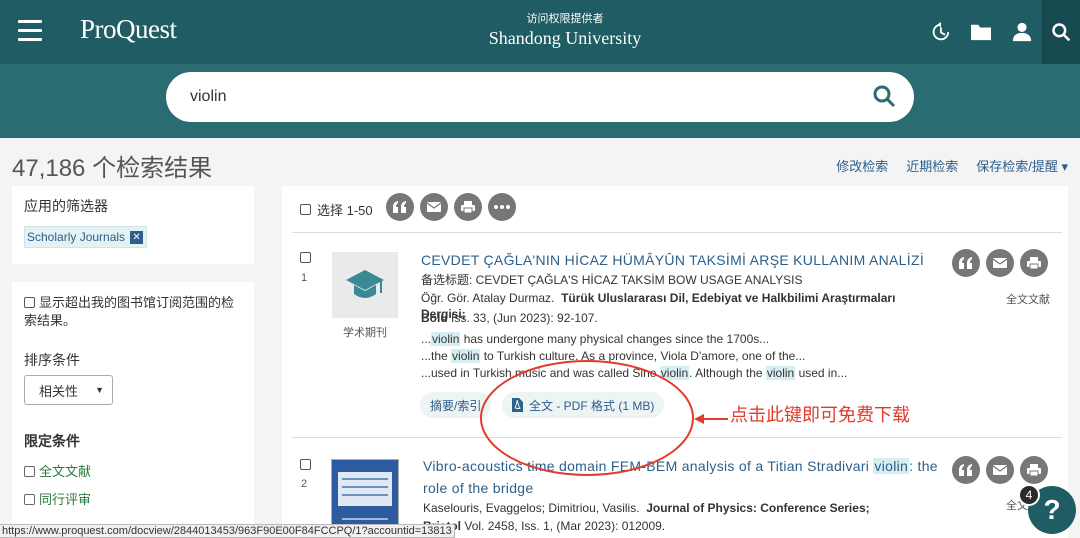  I want to click on select-all-checkbox, so click(305, 209).